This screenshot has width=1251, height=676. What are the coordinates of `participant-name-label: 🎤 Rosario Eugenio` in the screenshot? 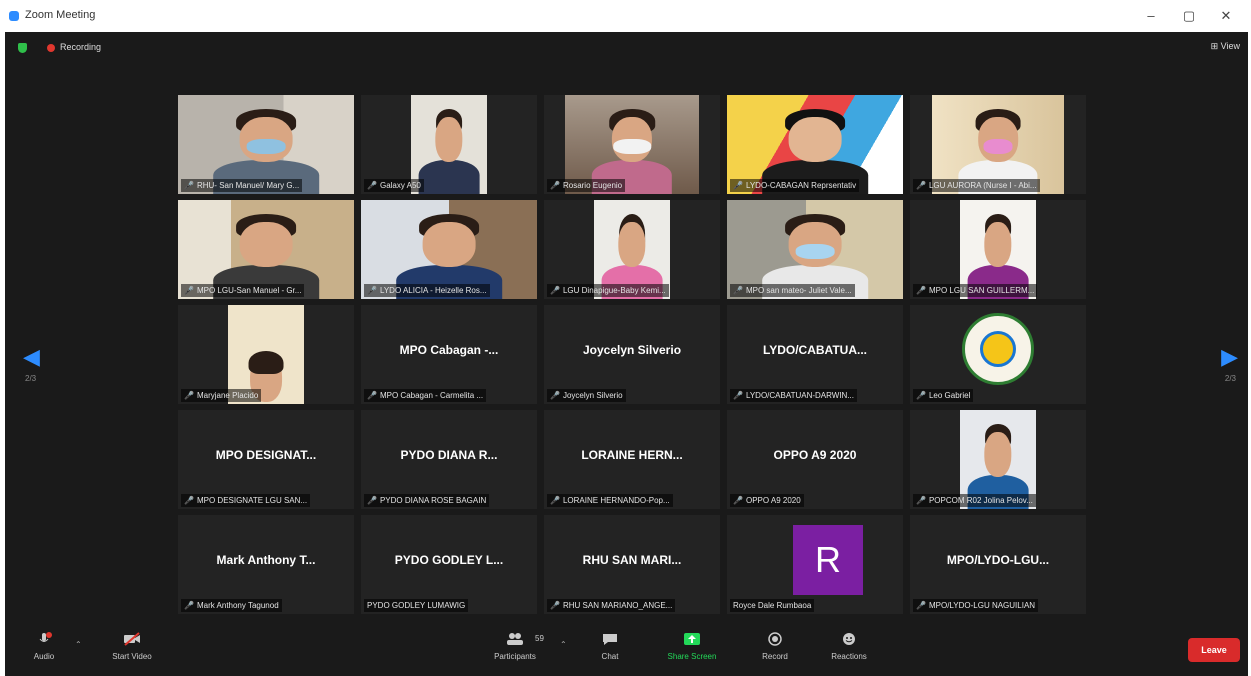 It's located at (586, 185).